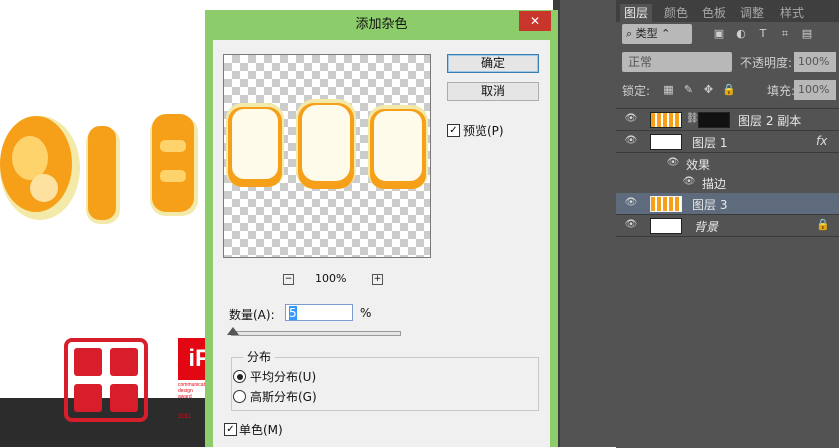 The image size is (839, 448). Describe the element at coordinates (646, 33) in the screenshot. I see `filter-kind-value: 类型` at that location.